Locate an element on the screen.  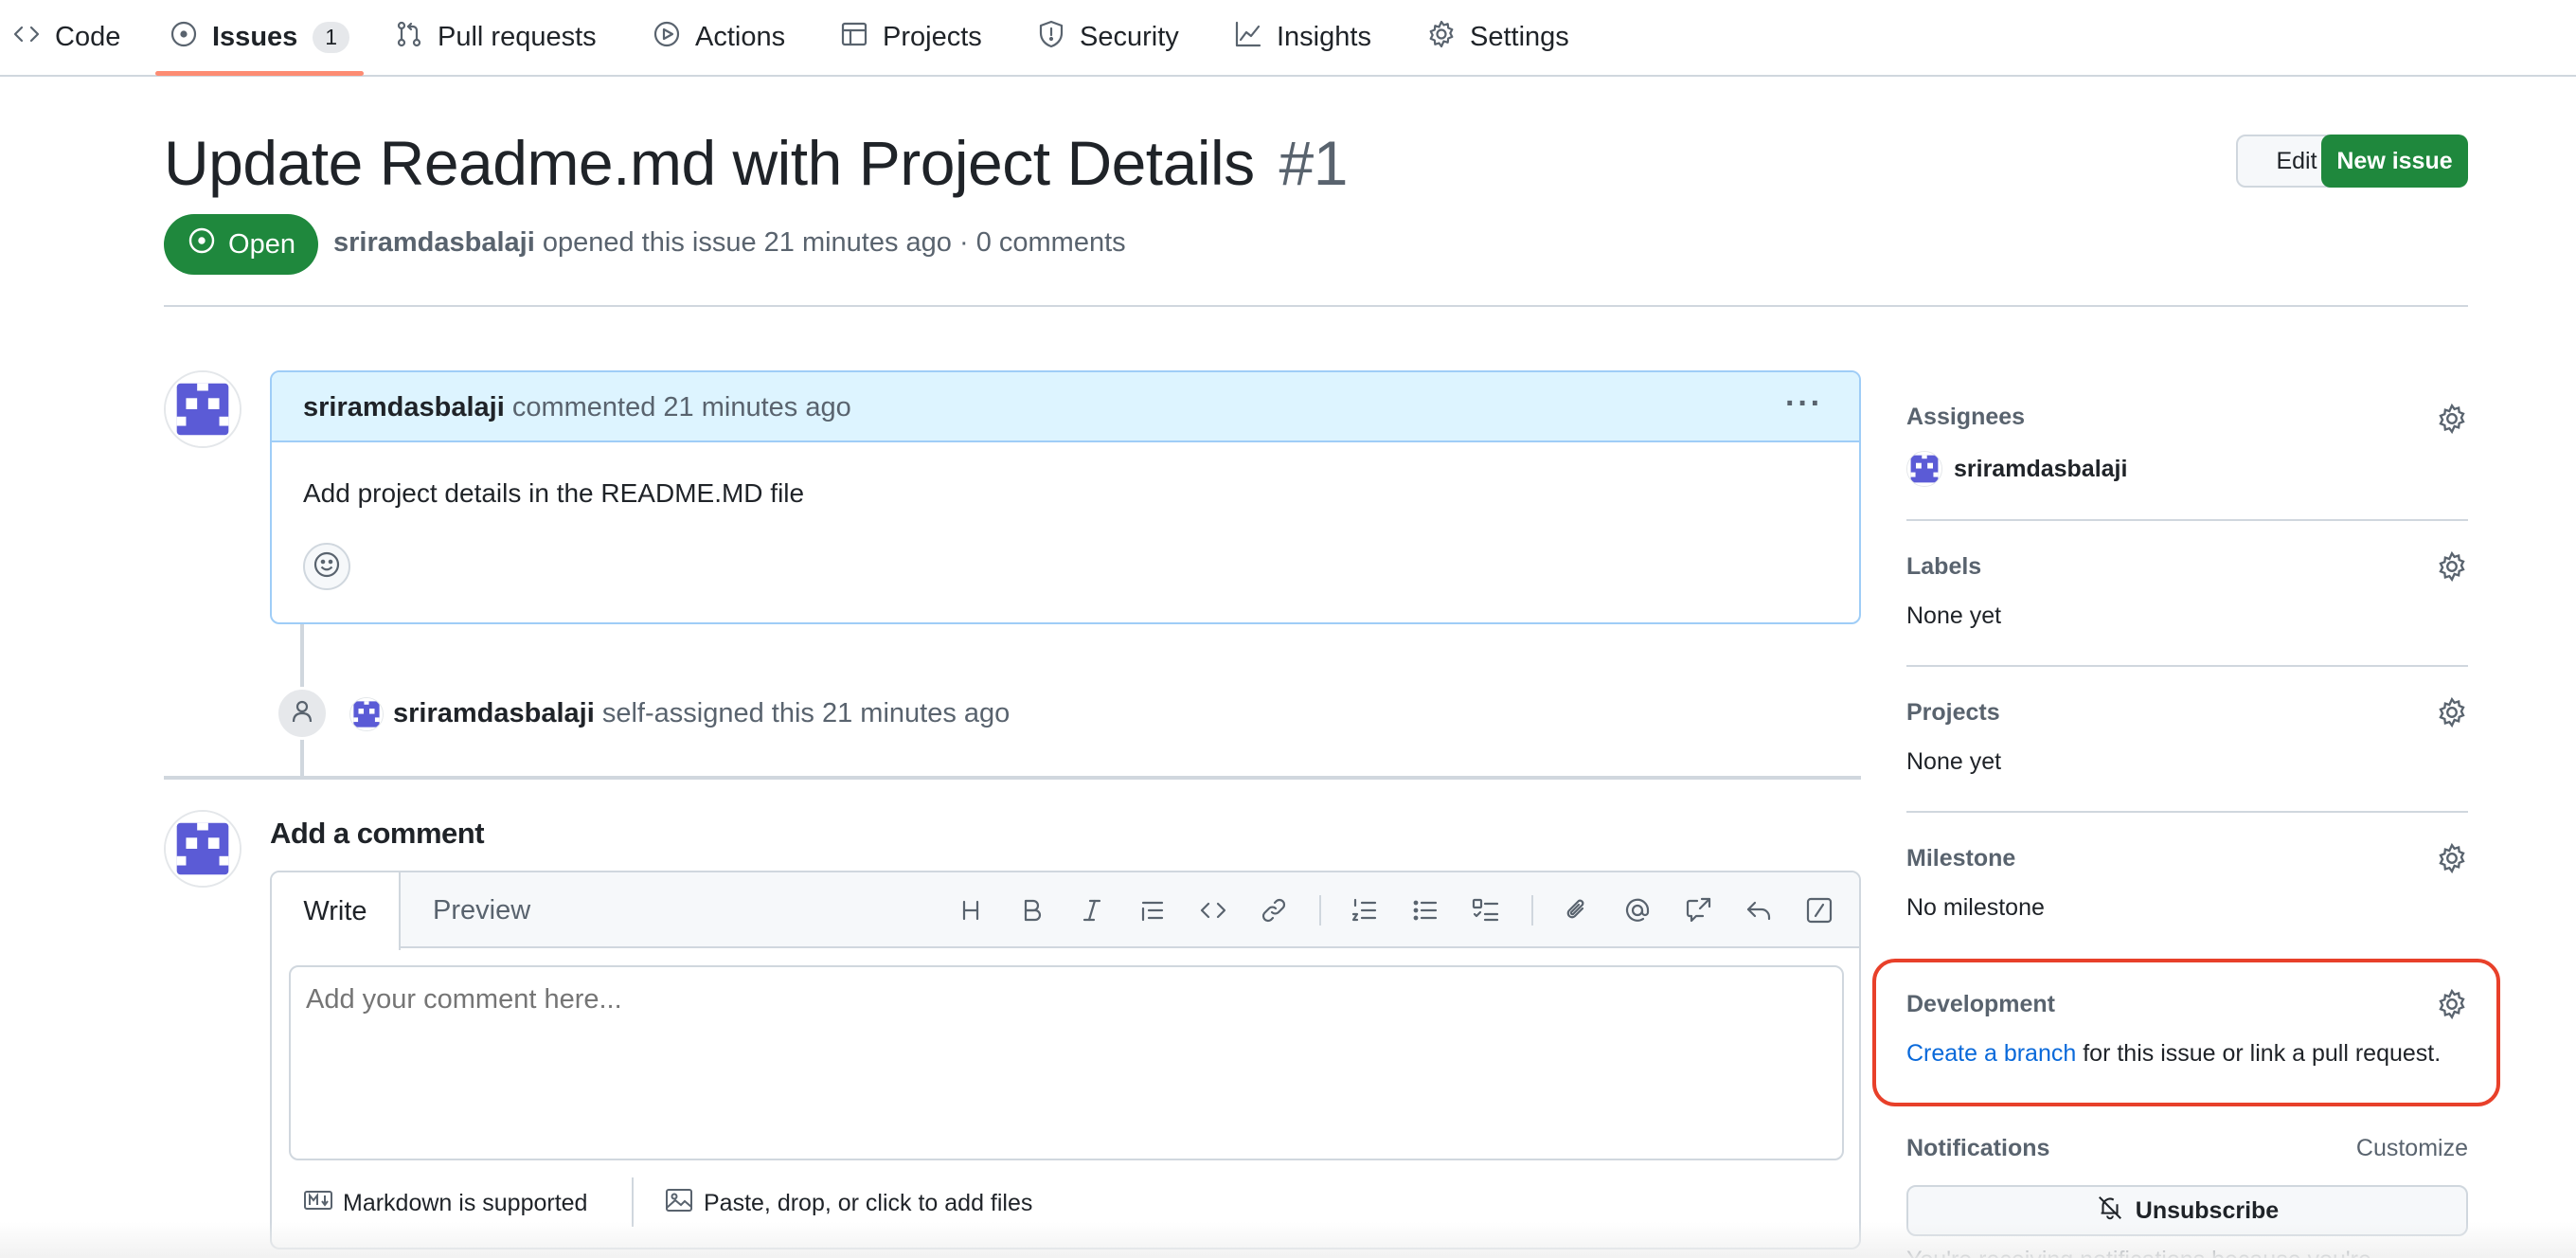
quote-icon is located at coordinates (1153, 910).